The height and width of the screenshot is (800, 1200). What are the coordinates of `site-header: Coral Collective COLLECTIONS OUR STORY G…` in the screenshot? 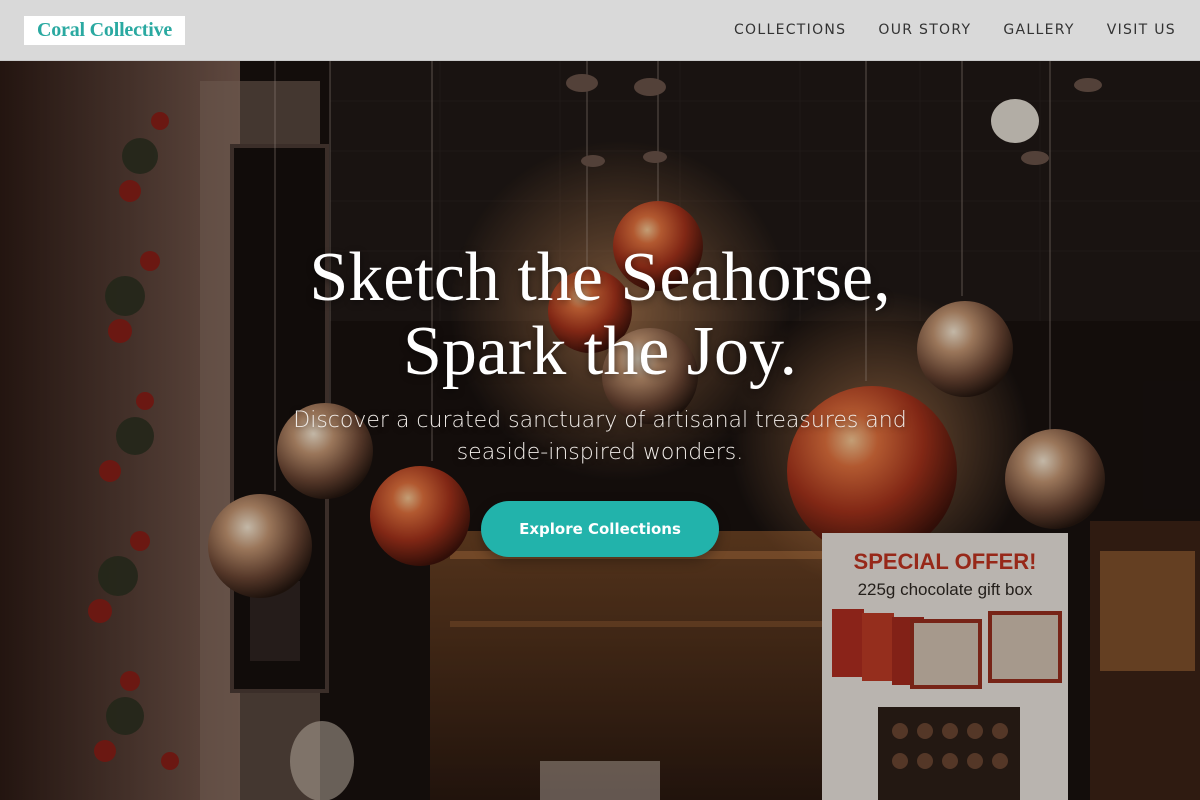 It's located at (600, 30).